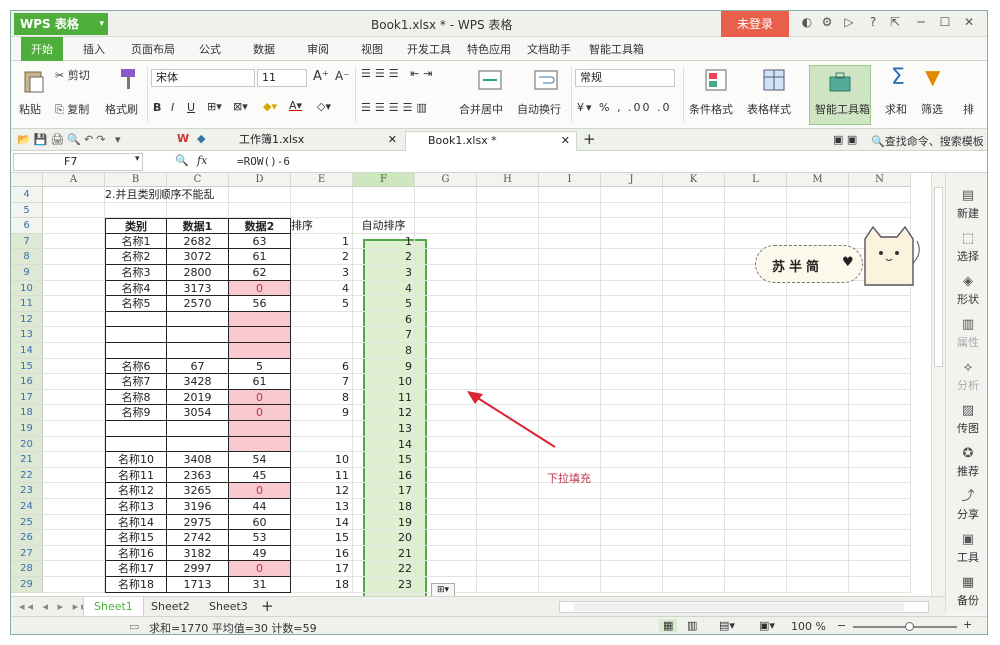 The height and width of the screenshot is (645, 1000). Describe the element at coordinates (240, 106) in the screenshot. I see `cell-format-icon: ⊠▾` at that location.